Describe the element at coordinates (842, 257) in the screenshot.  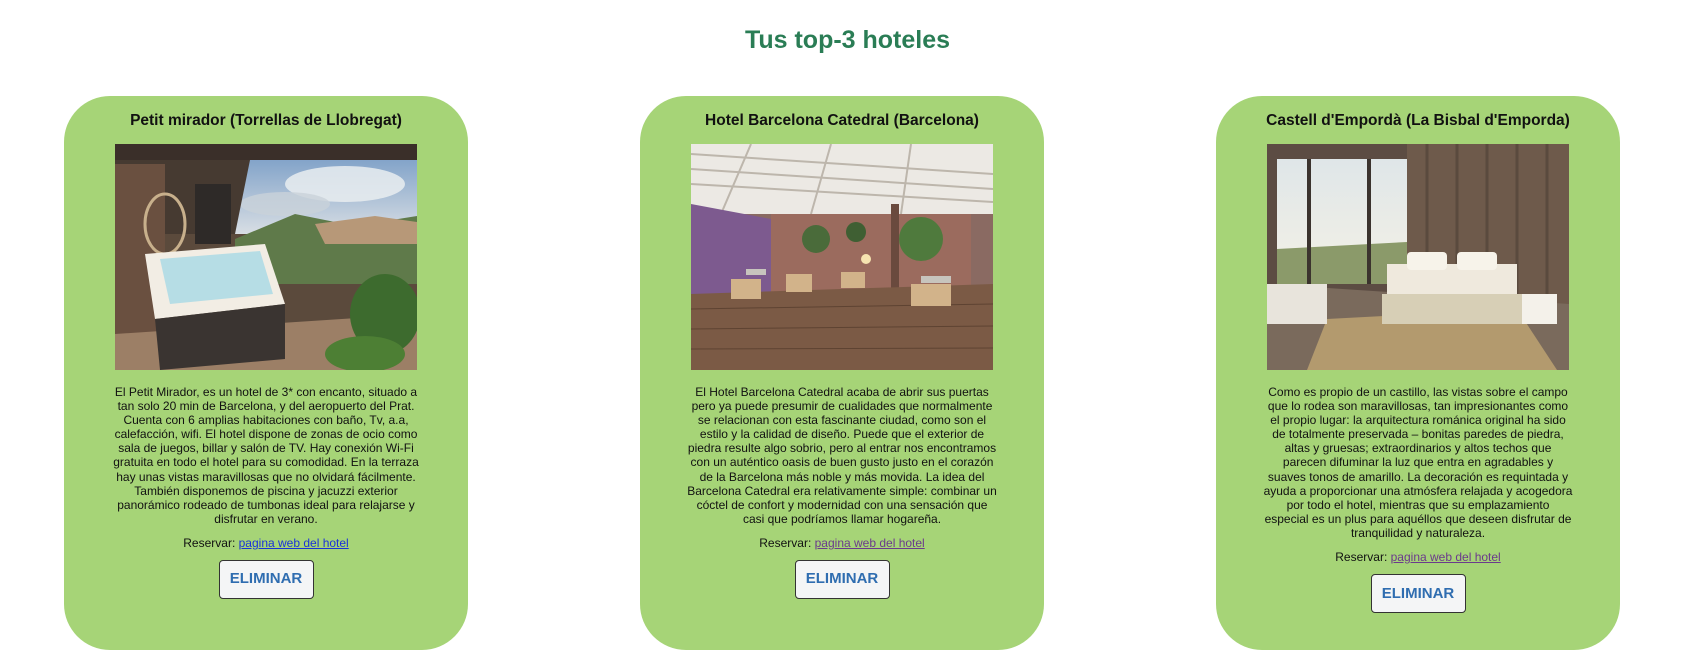
I see `hotel-rooftop-terrace-photo` at that location.